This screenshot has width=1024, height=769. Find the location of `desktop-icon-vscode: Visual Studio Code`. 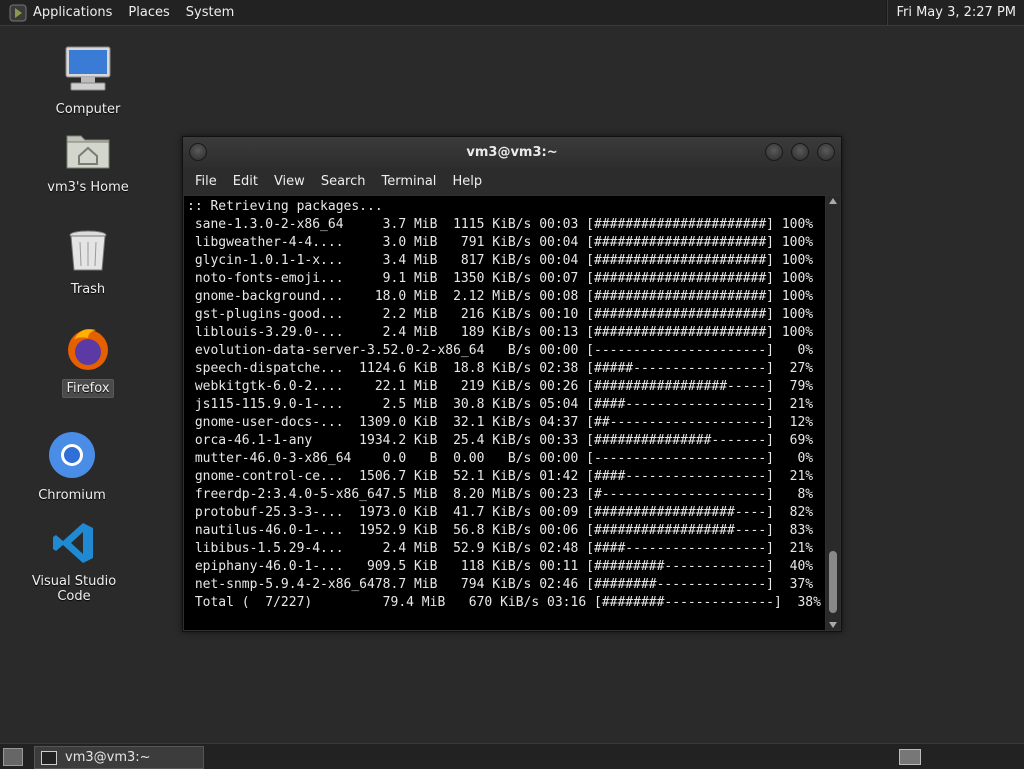

desktop-icon-vscode: Visual Studio Code is located at coordinates (74, 562).